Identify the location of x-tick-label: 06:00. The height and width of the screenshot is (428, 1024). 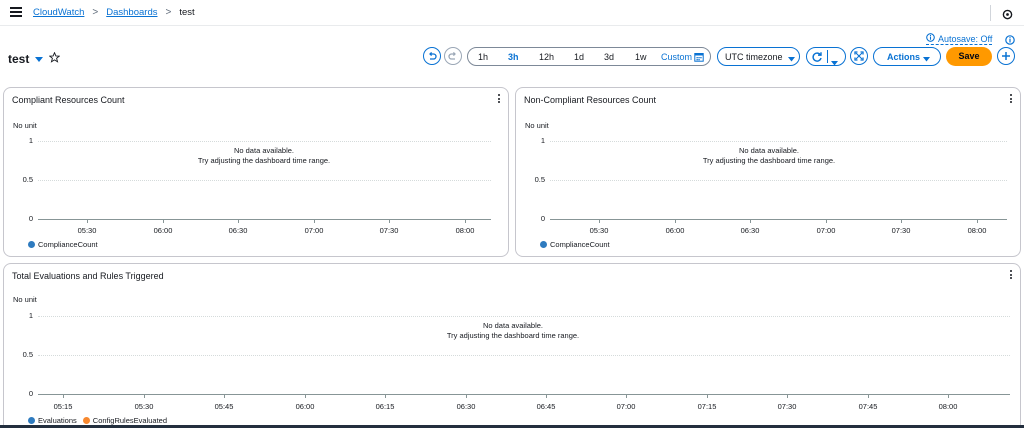
(675, 230).